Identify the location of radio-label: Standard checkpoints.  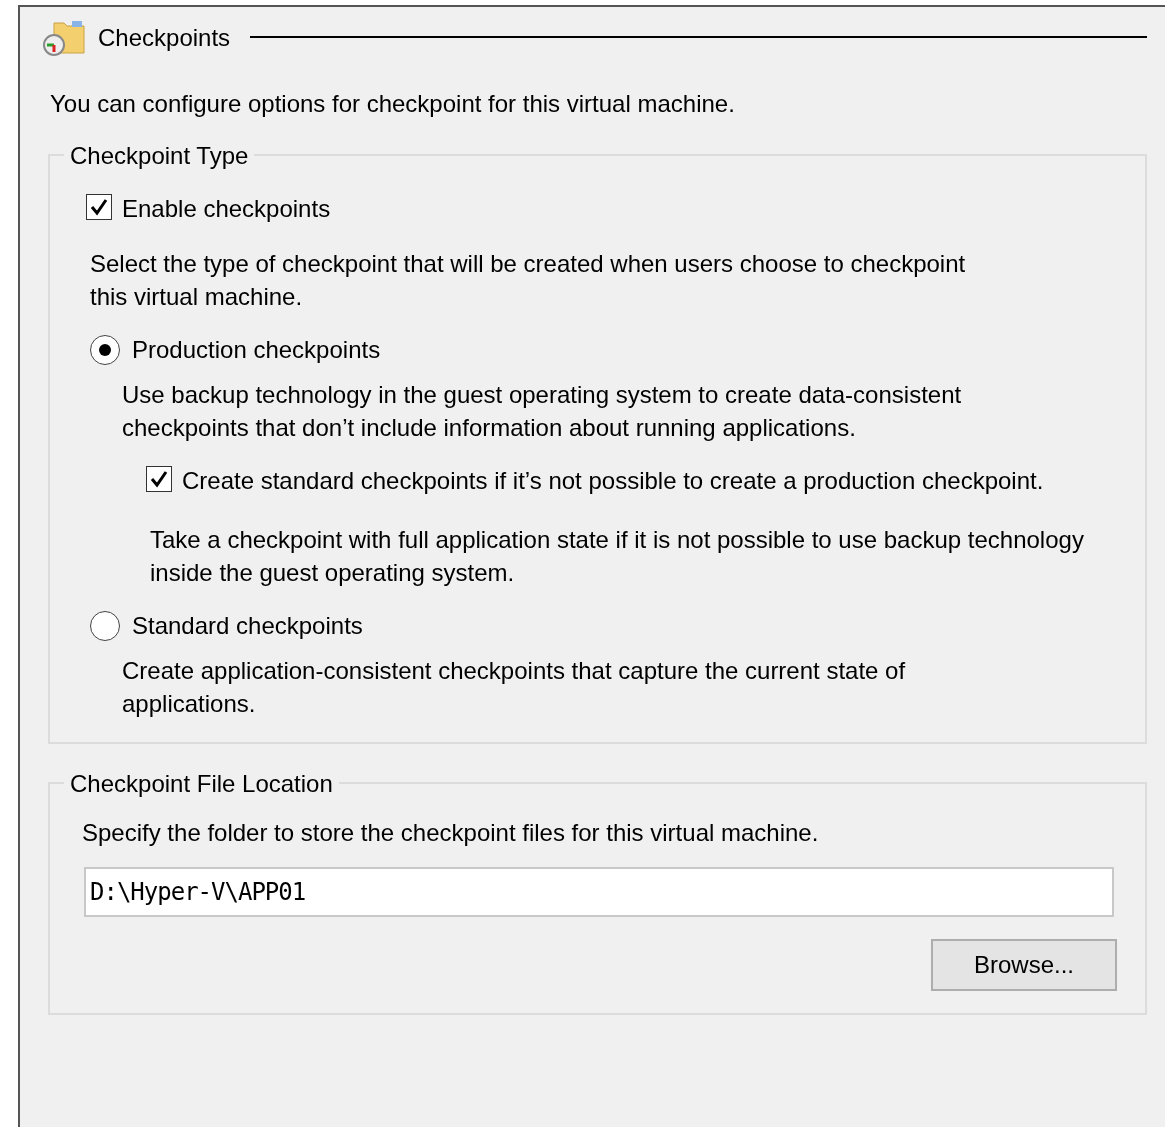
(247, 625).